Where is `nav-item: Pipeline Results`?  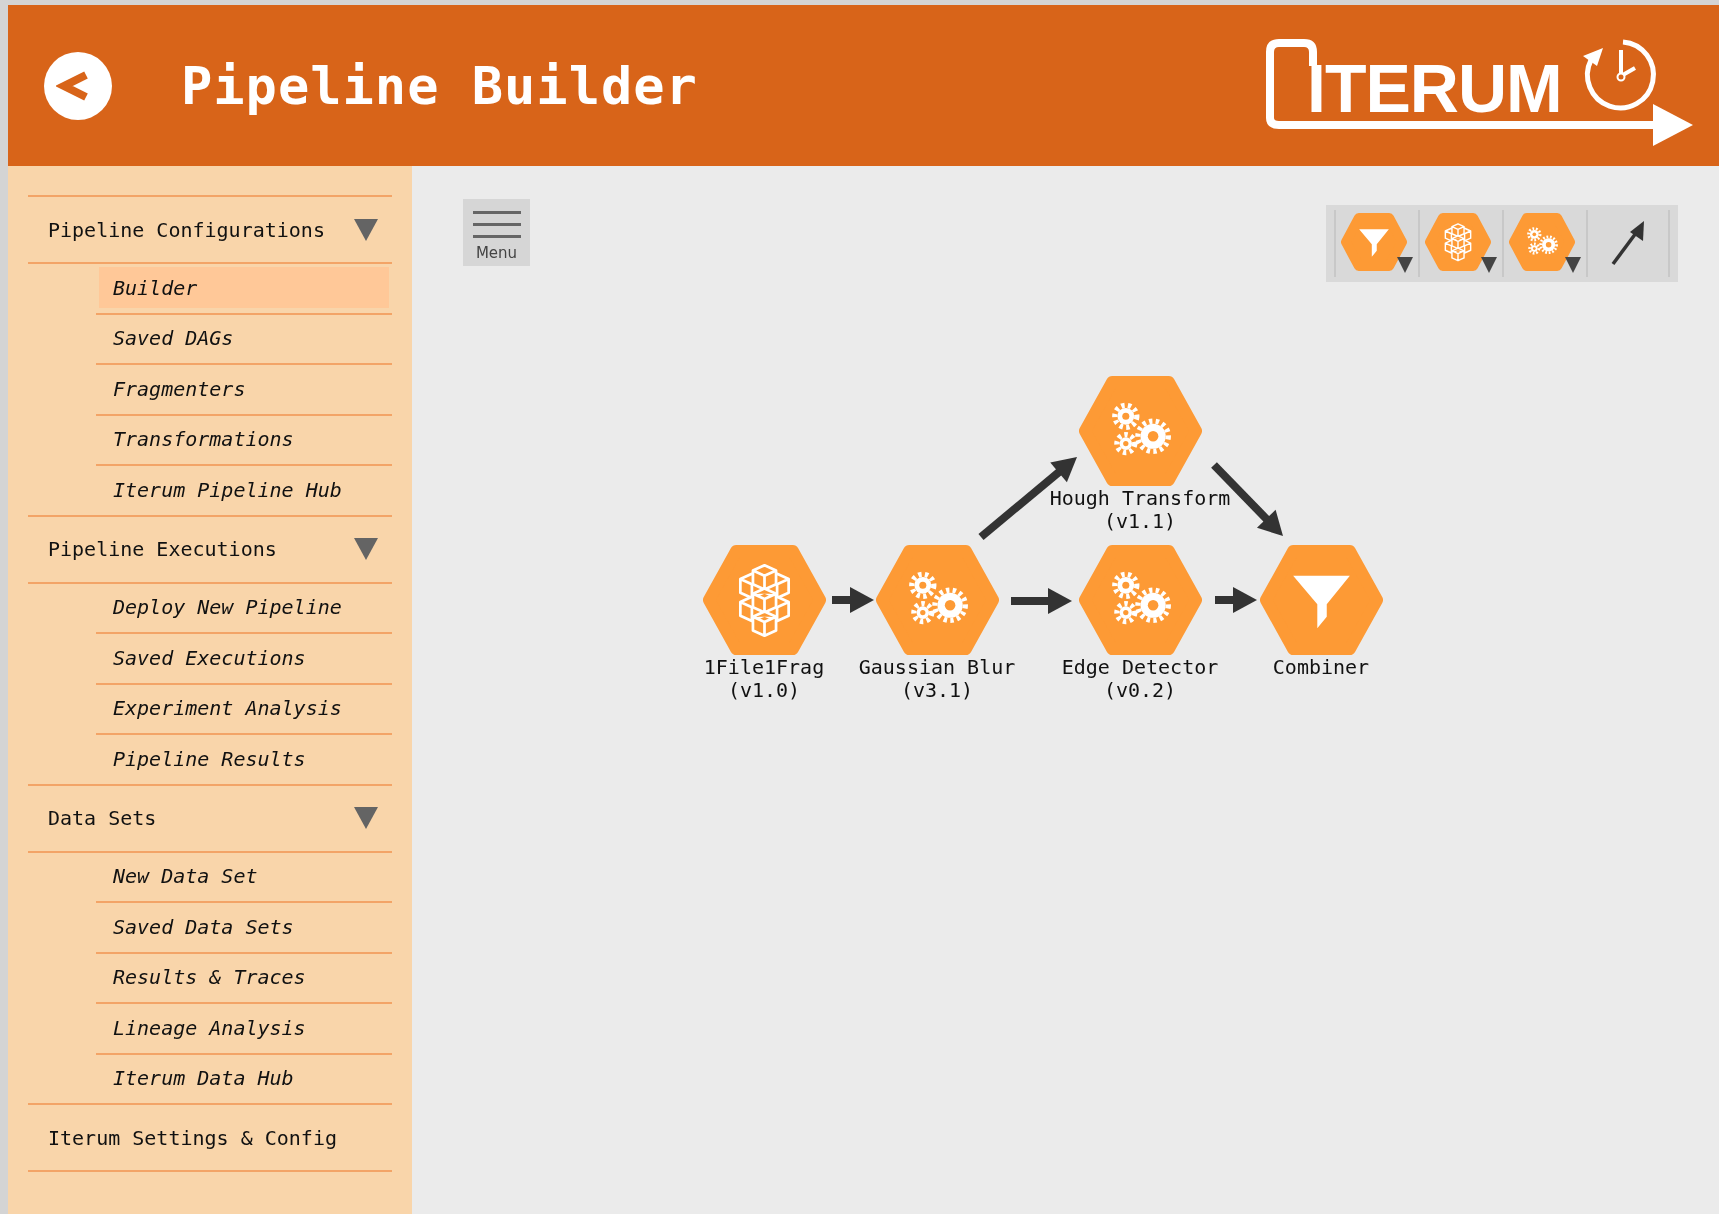 nav-item: Pipeline Results is located at coordinates (244, 758).